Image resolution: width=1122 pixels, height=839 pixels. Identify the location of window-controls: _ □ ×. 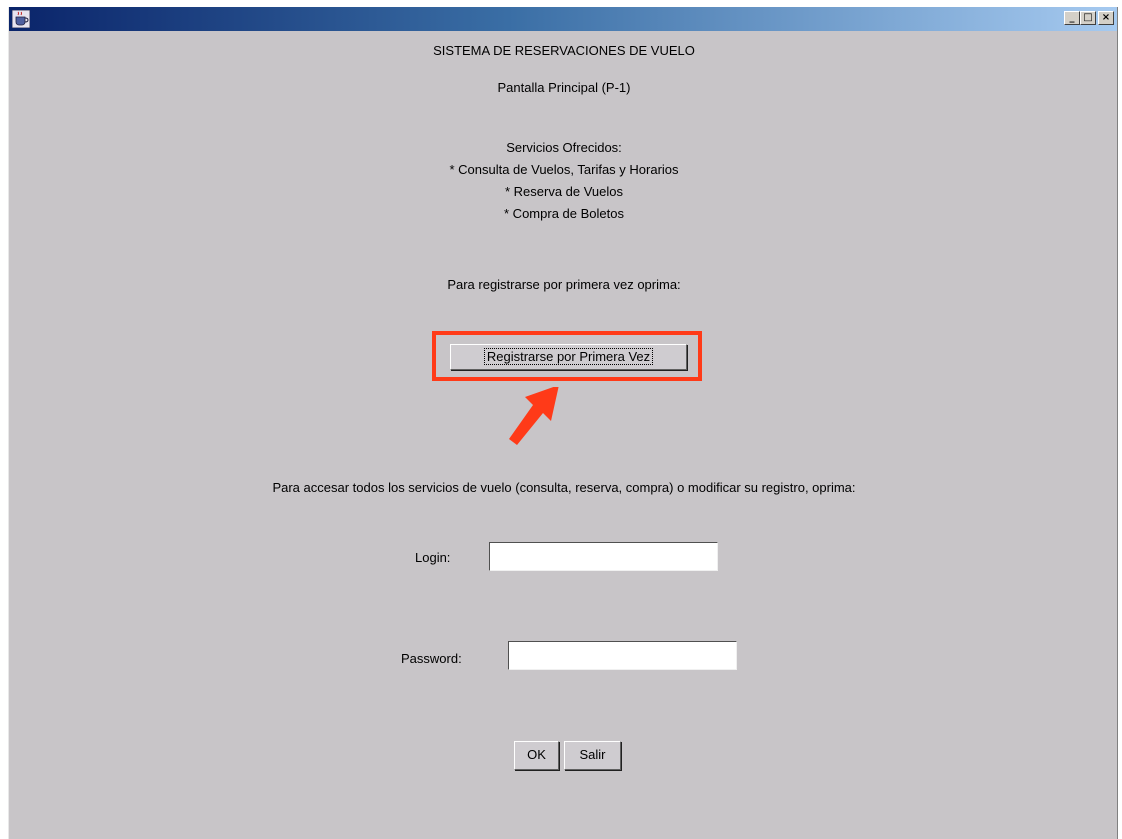
(1089, 18).